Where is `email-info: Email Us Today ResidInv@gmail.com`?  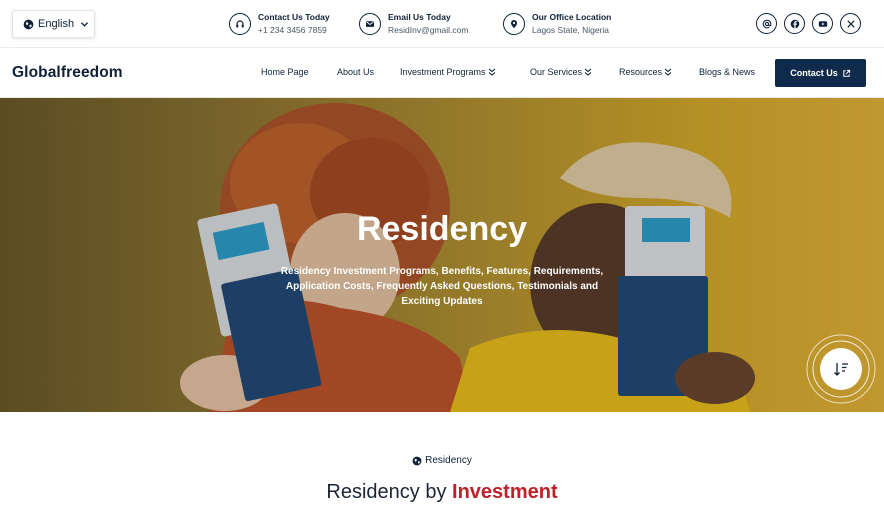
email-info: Email Us Today ResidInv@gmail.com is located at coordinates (413, 24).